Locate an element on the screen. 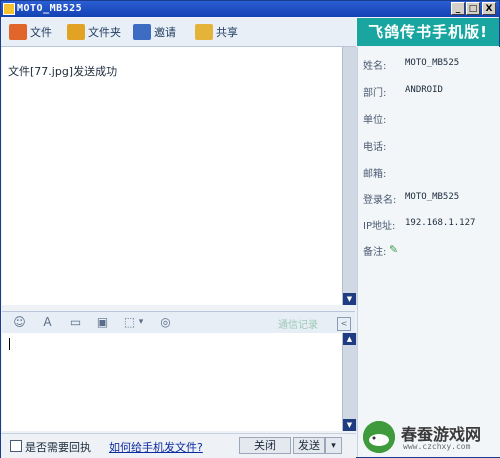  minimize-icon: _ is located at coordinates (458, 9).